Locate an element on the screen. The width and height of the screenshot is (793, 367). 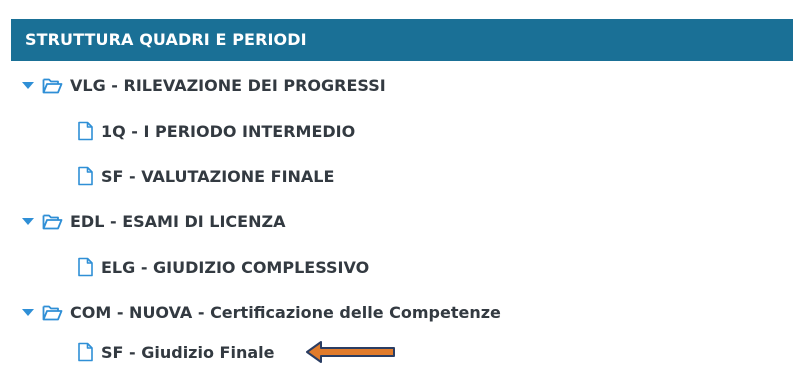
tree-folder-vlg: VLG - RILEVAZIONE DEI PROGRESSI is located at coordinates (204, 85).